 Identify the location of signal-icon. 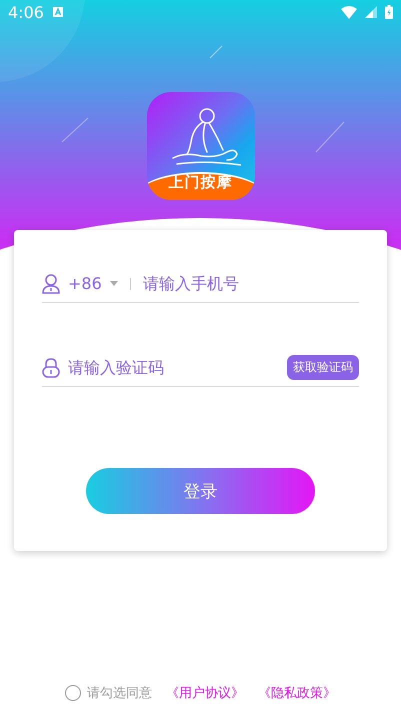
(371, 12).